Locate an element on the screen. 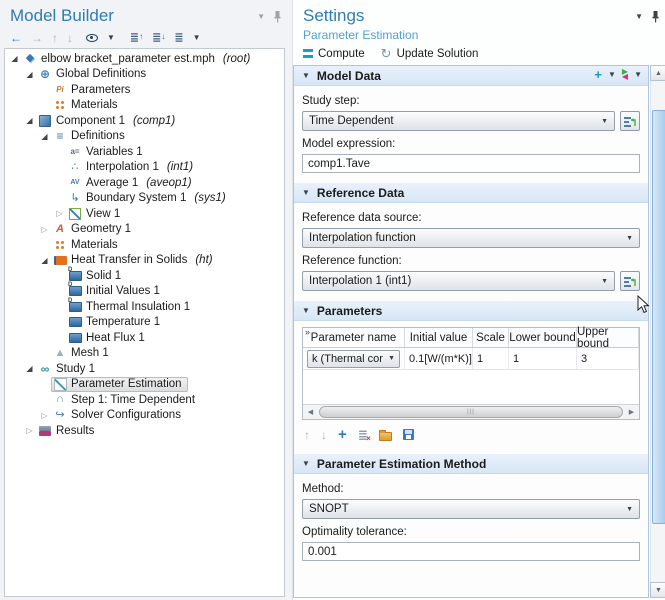  mesh-icon: ▲ is located at coordinates (60, 352).